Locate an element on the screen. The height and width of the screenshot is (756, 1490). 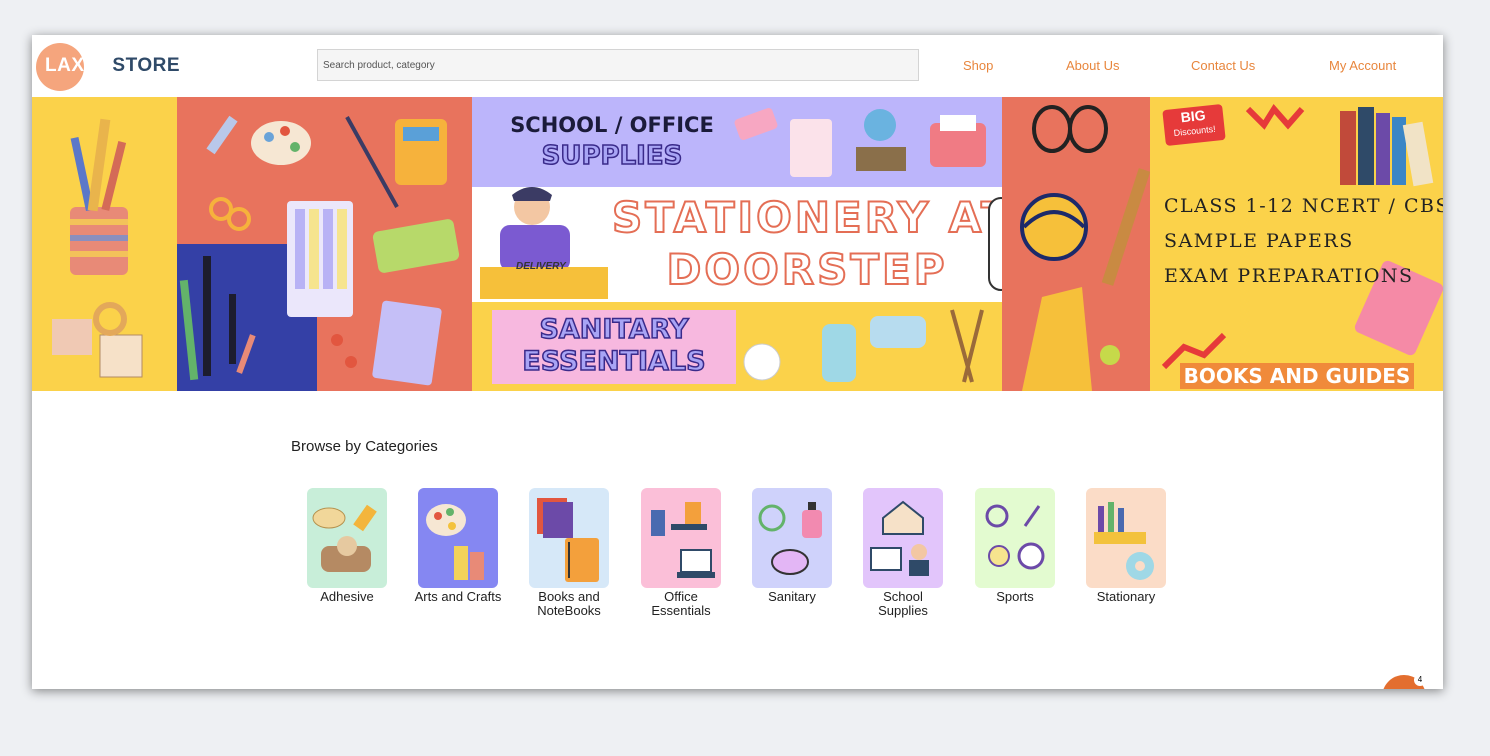
office-supplies-illustration is located at coordinates (860, 142).